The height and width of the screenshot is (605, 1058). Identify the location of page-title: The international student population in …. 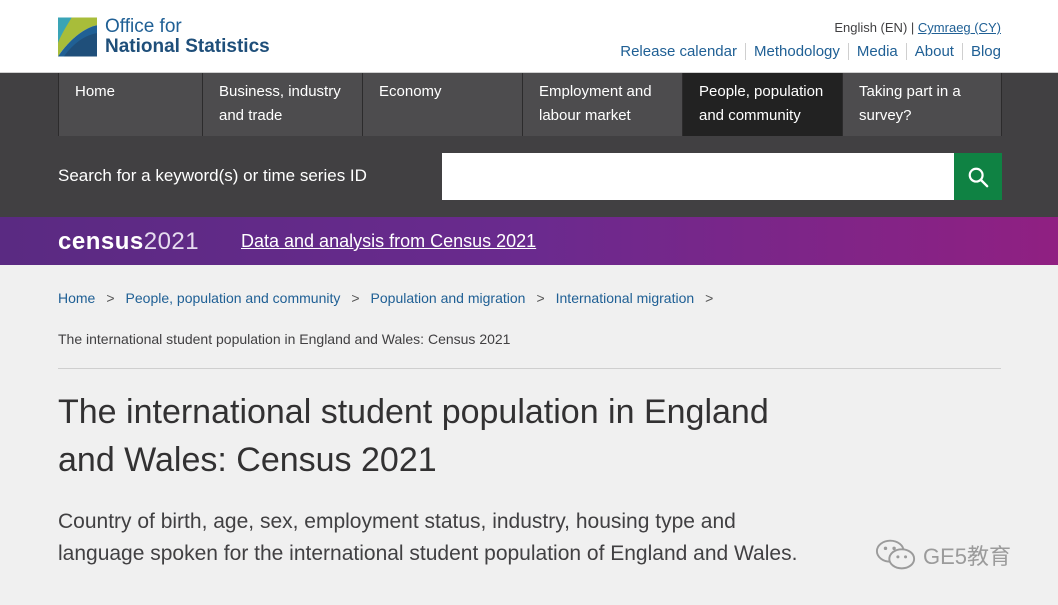
(413, 436).